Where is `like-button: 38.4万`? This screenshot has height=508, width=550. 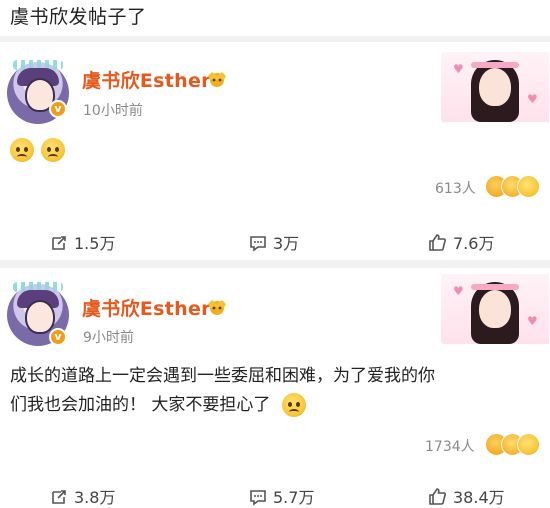 like-button: 38.4万 is located at coordinates (466, 496).